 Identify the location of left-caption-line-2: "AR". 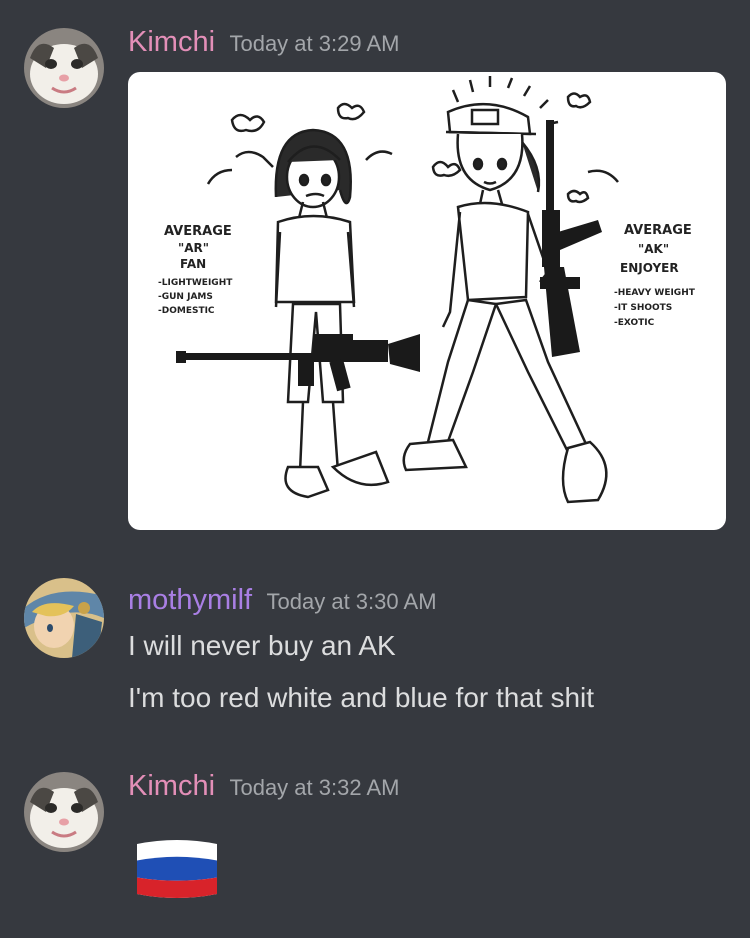
(193, 248).